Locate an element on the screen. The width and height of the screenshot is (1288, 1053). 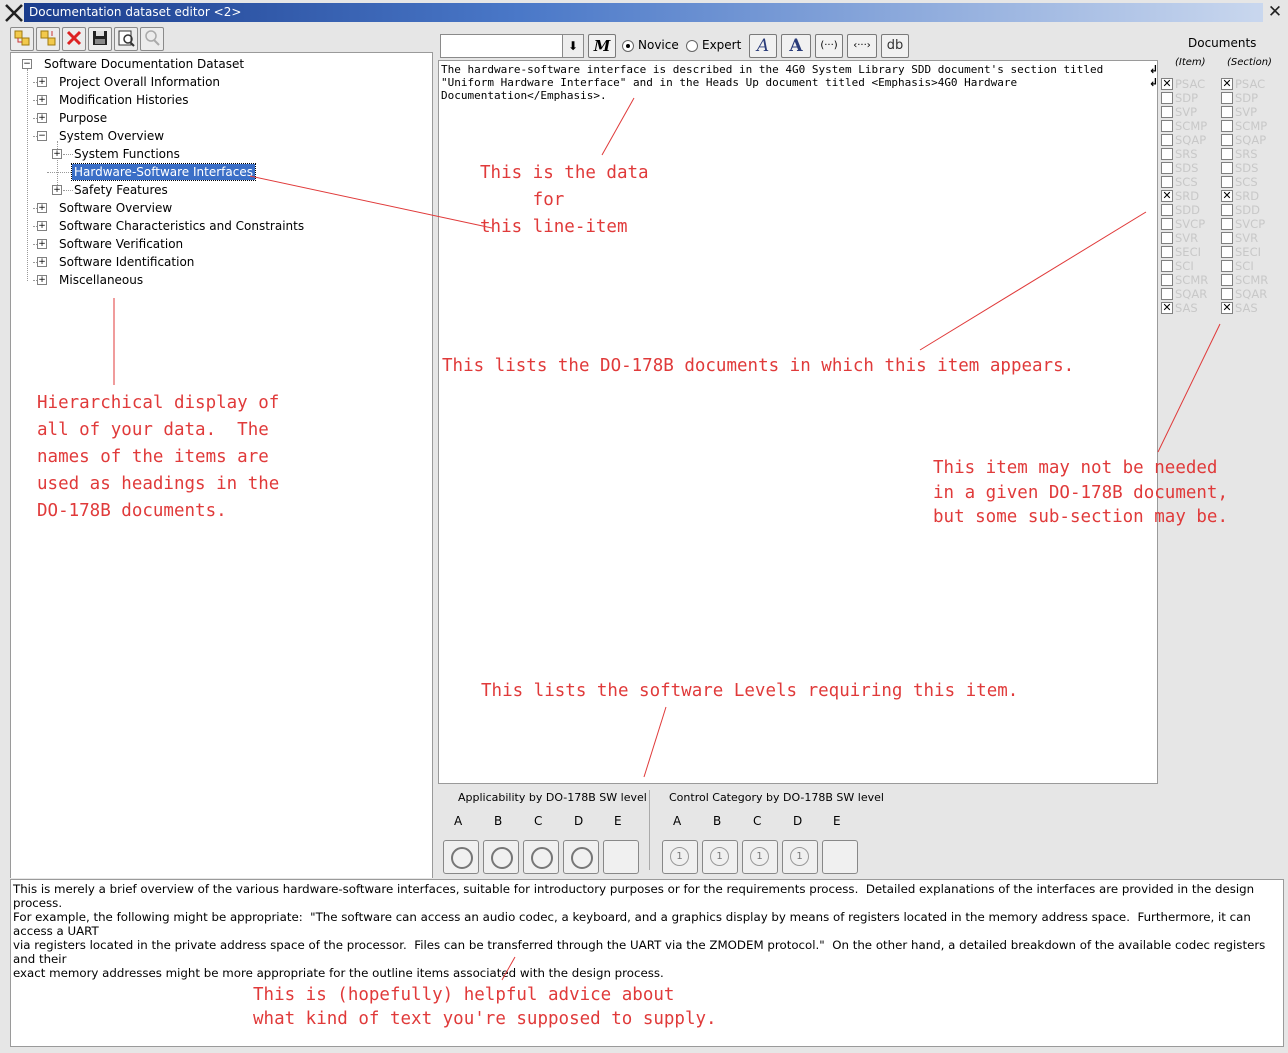
doc-item-label: SDP is located at coordinates (1187, 98).